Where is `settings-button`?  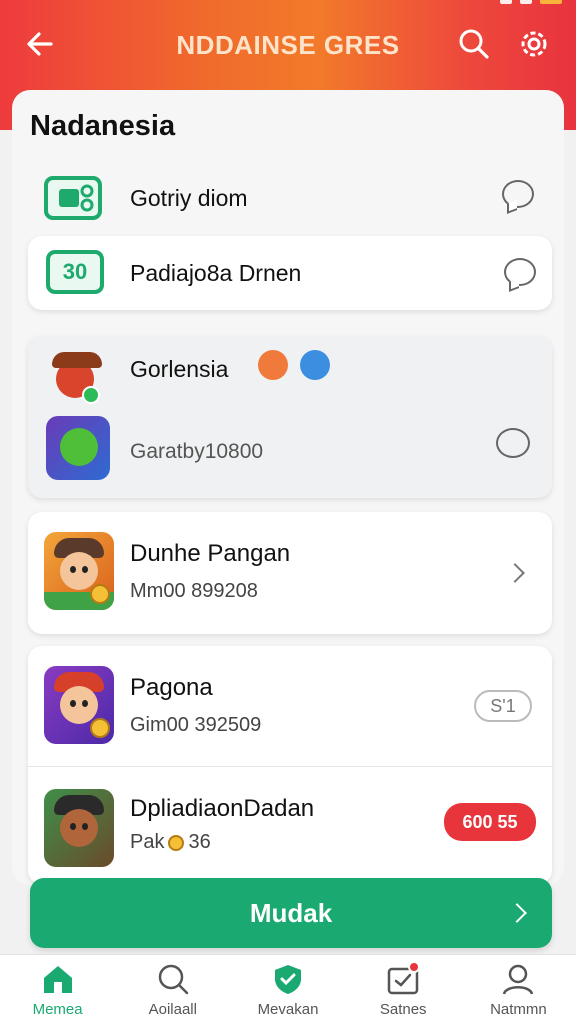
settings-button is located at coordinates (534, 44).